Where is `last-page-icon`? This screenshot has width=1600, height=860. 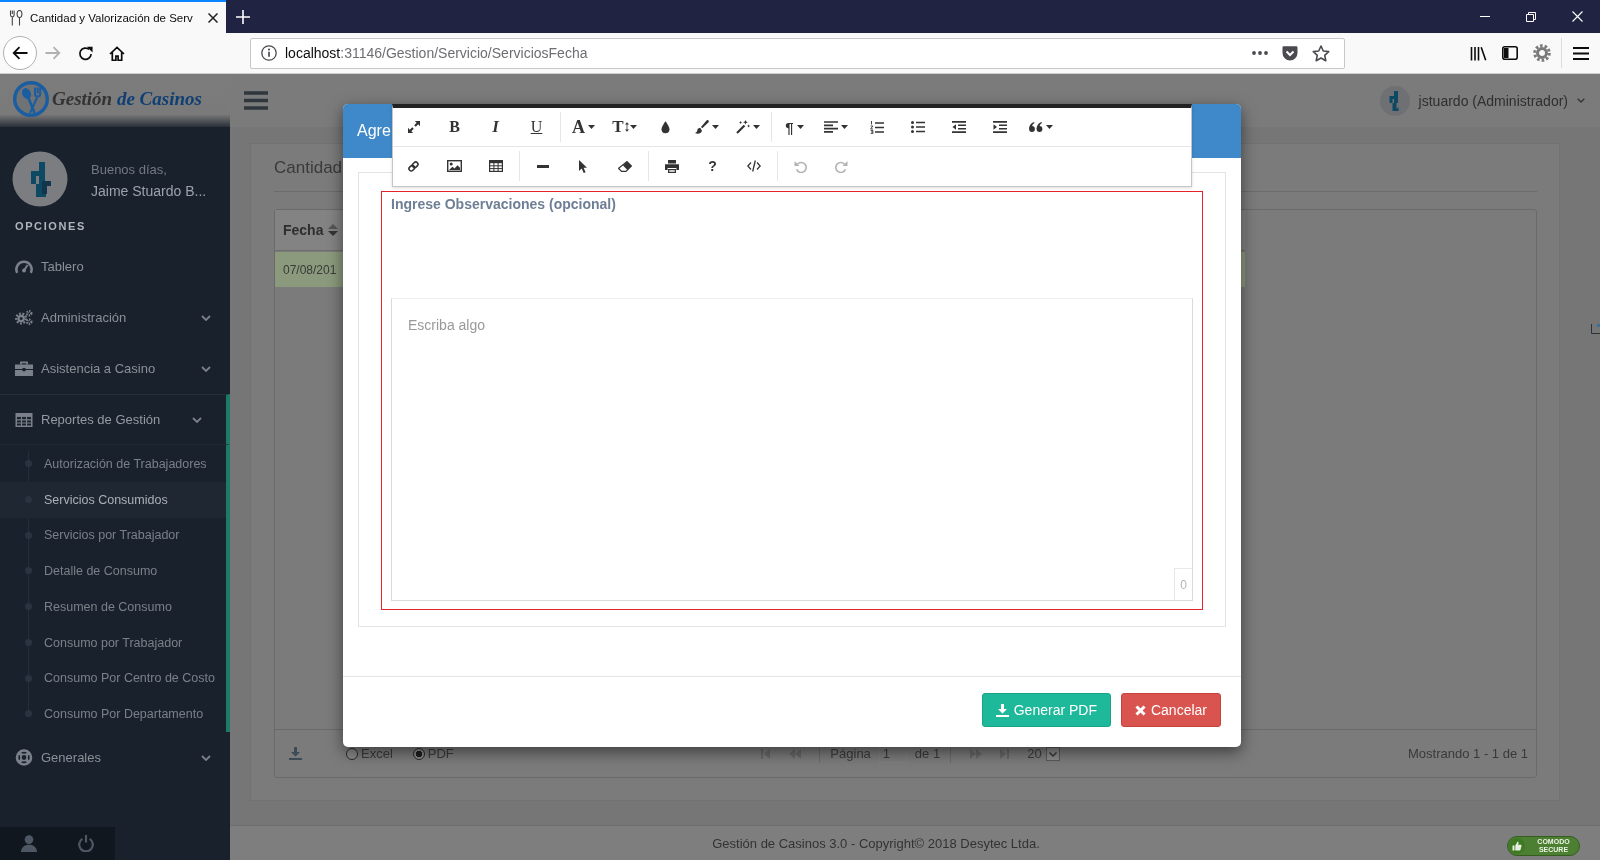
last-page-icon is located at coordinates (1005, 753).